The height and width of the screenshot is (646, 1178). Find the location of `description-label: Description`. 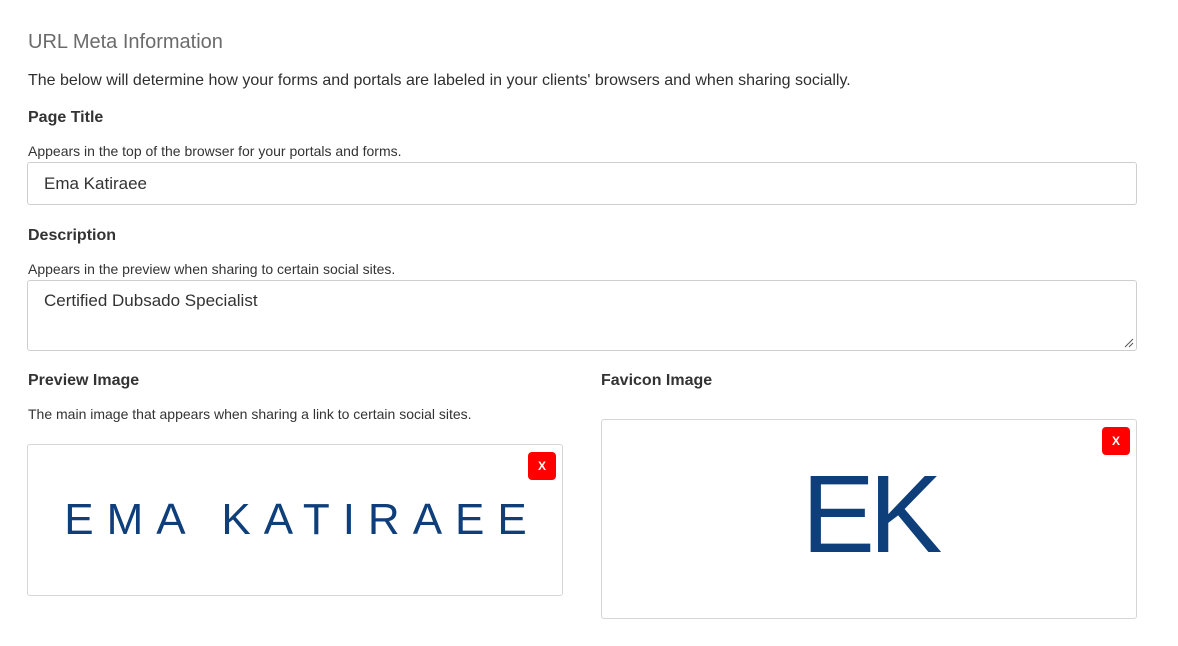

description-label: Description is located at coordinates (72, 235).